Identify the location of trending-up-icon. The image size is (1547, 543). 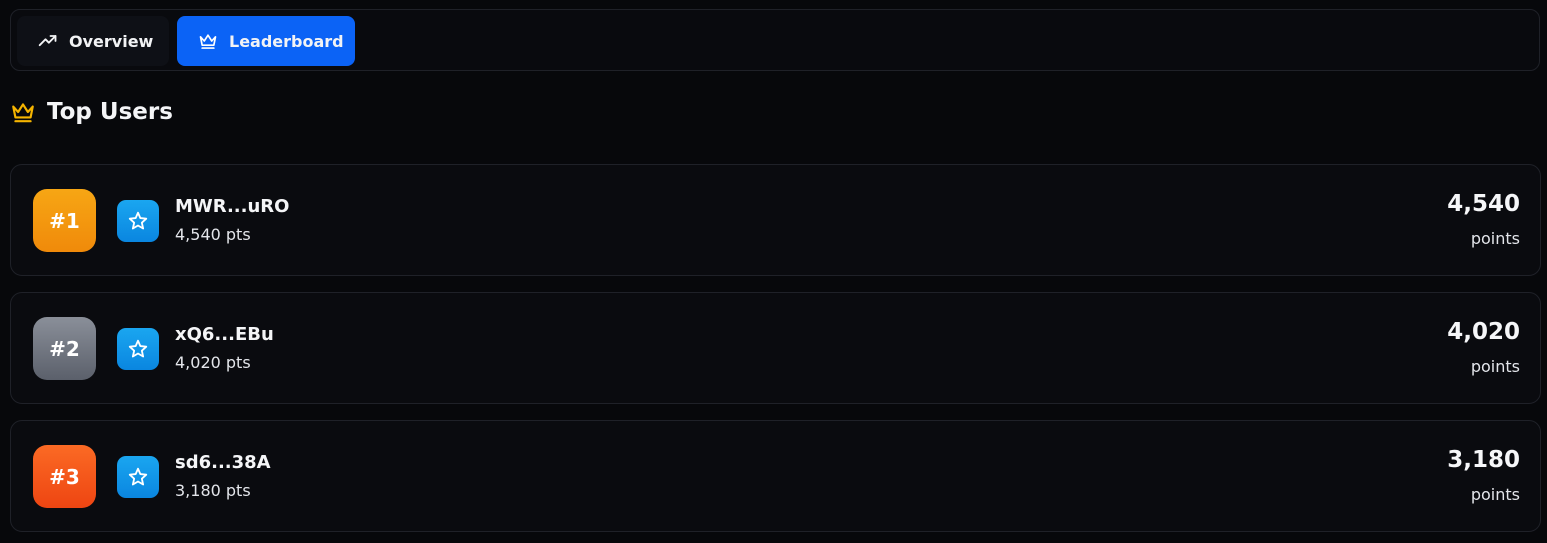
(48, 41).